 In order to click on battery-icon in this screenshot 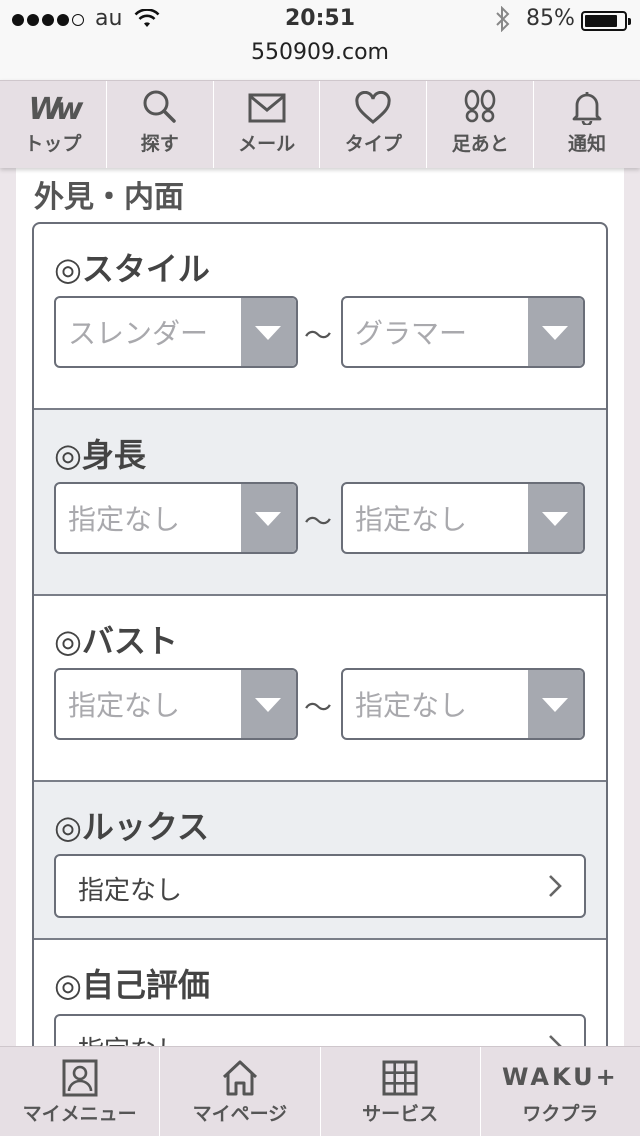, I will do `click(606, 21)`.